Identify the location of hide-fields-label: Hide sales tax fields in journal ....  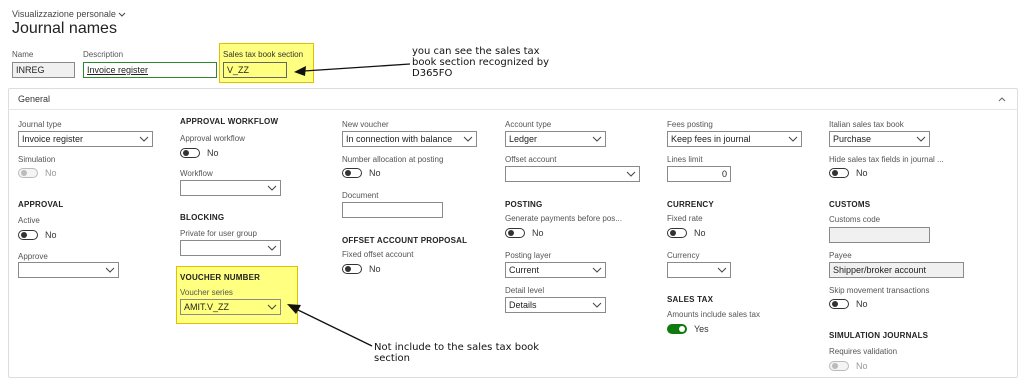
(886, 159).